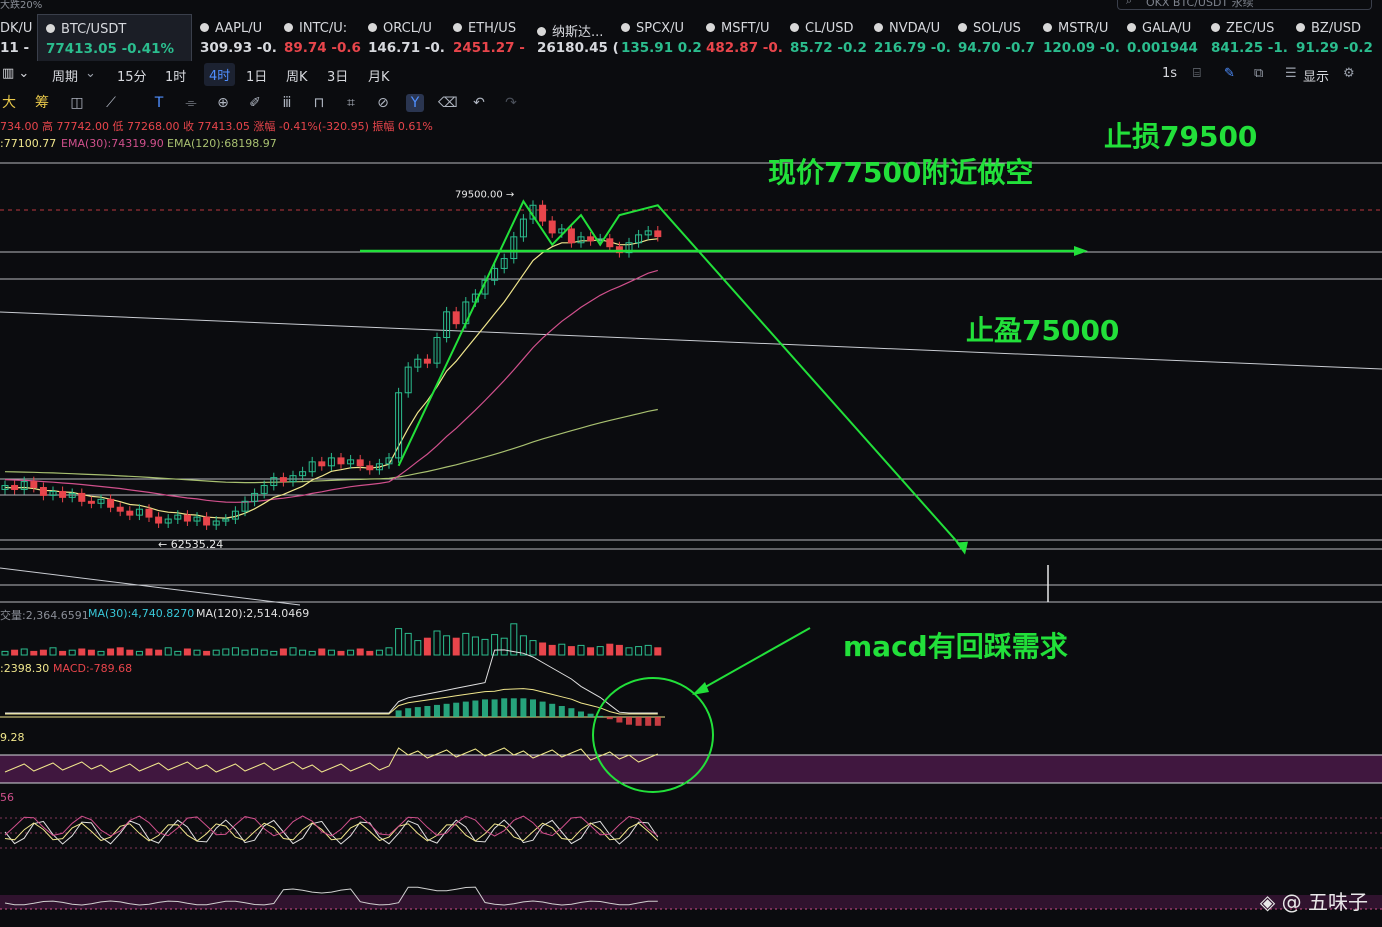  I want to click on binance-logo-icon: ◈, so click(1267, 902).